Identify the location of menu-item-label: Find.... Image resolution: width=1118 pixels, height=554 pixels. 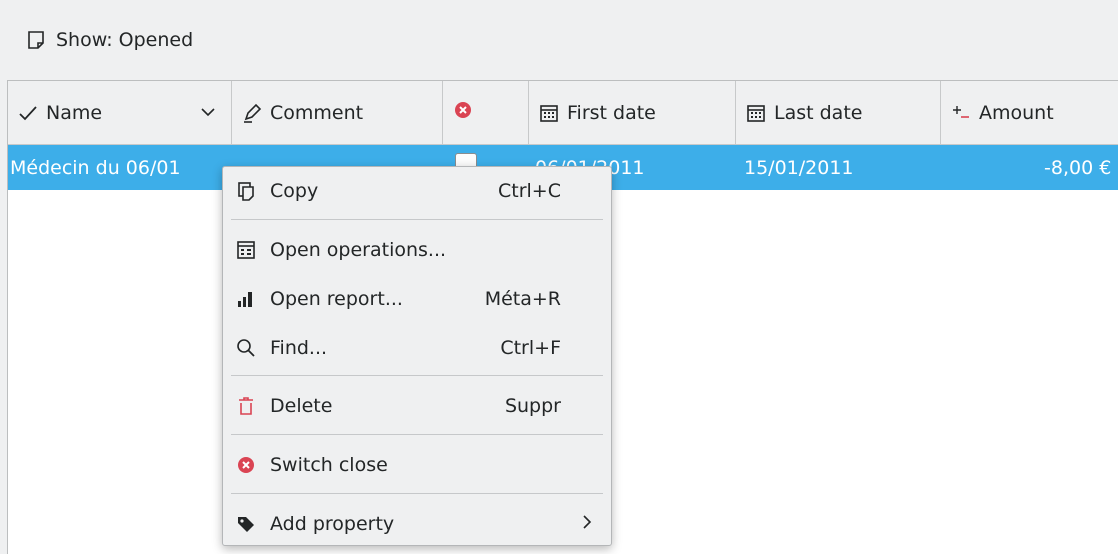
(299, 348).